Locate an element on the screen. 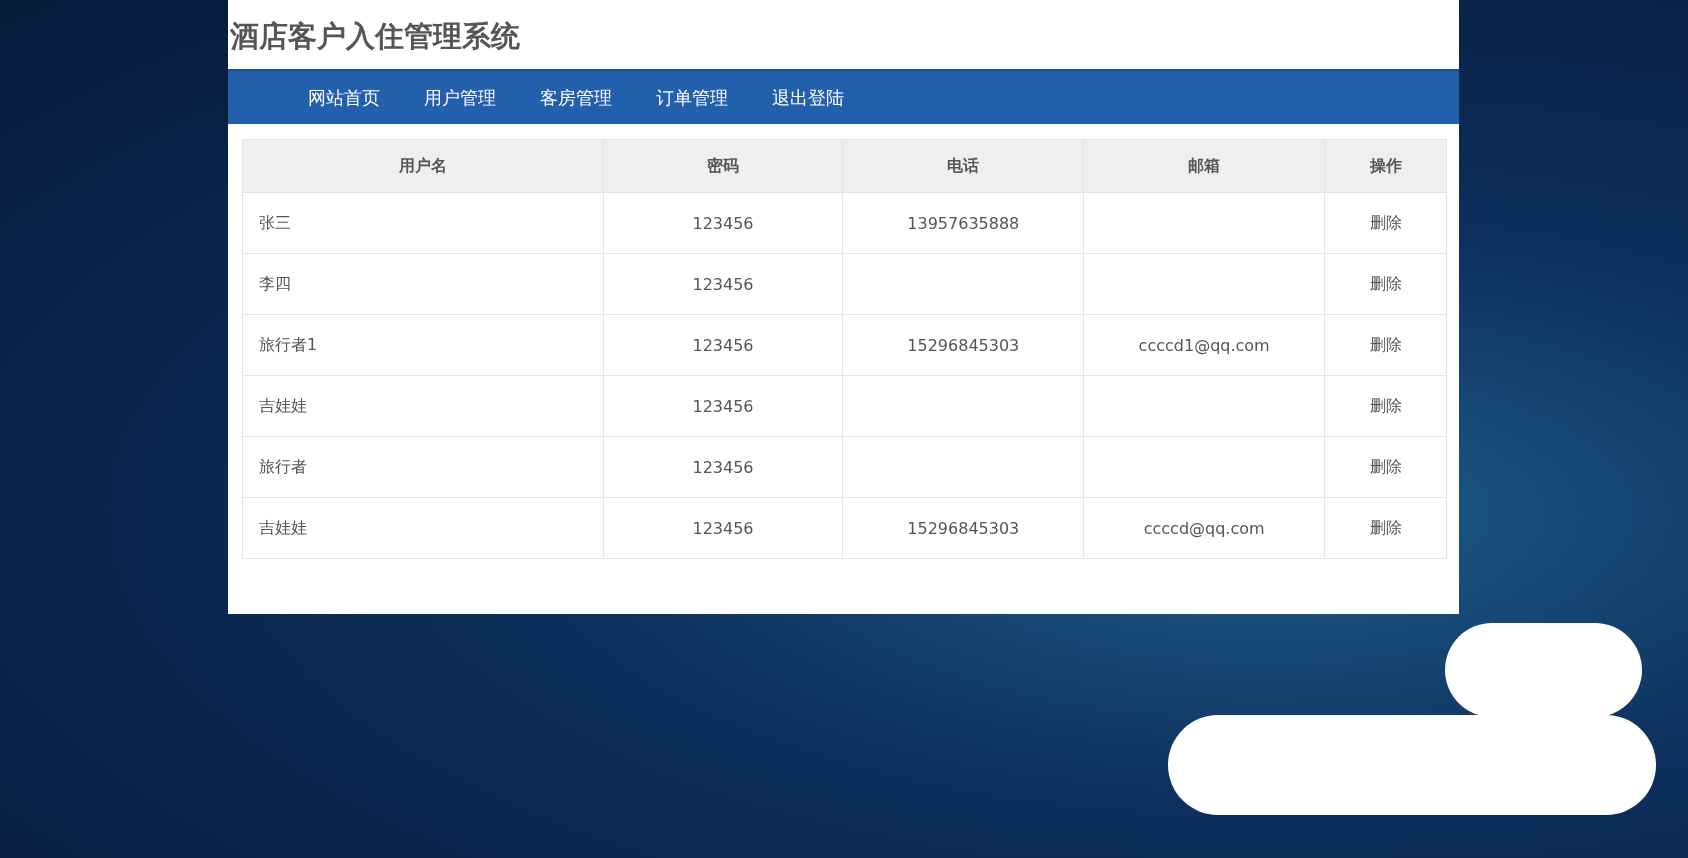 The width and height of the screenshot is (1688, 858). table-cell: ccccd1@qq.com is located at coordinates (1204, 345).